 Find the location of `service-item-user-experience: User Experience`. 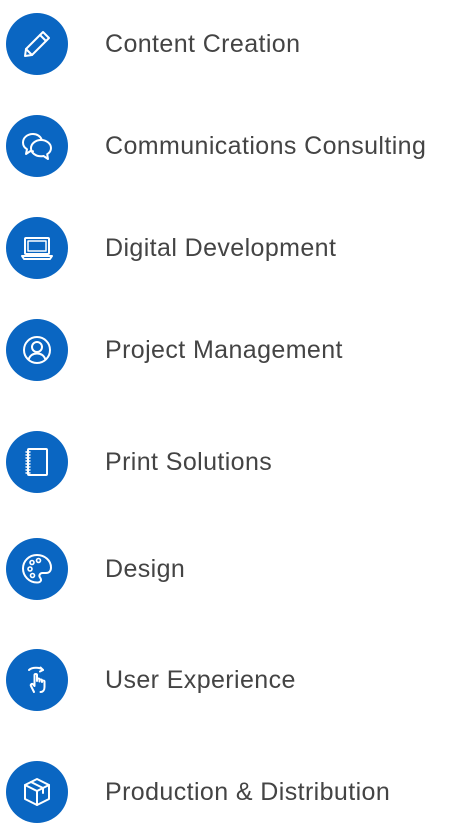

service-item-user-experience: User Experience is located at coordinates (232, 680).